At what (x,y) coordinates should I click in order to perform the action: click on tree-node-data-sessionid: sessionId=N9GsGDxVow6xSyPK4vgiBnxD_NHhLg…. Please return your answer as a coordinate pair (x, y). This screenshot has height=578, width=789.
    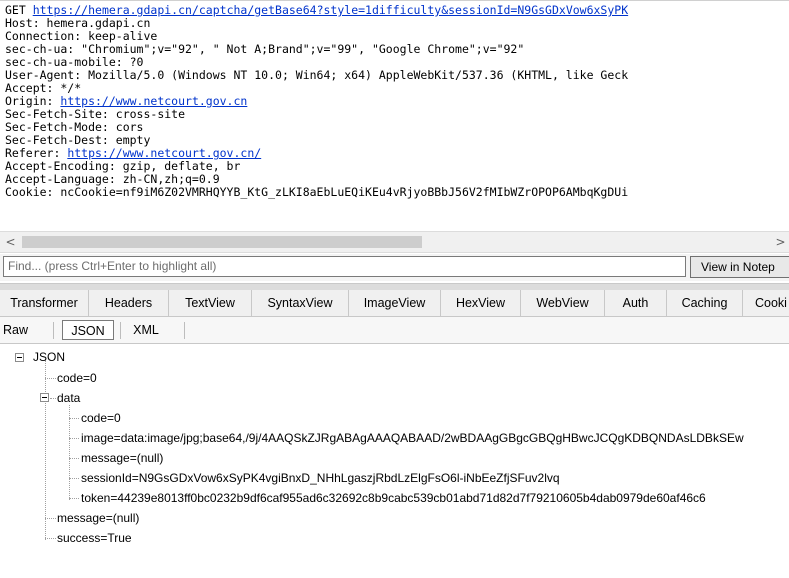
    Looking at the image, I should click on (320, 478).